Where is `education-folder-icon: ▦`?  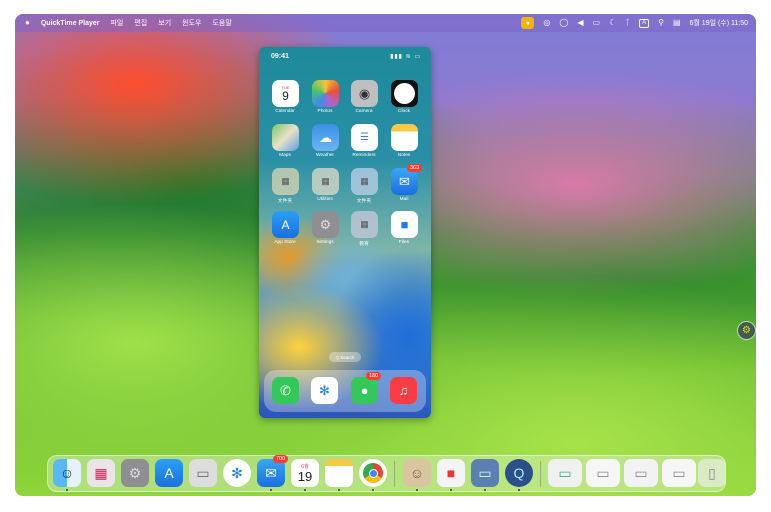
education-folder-icon: ▦ is located at coordinates (364, 224).